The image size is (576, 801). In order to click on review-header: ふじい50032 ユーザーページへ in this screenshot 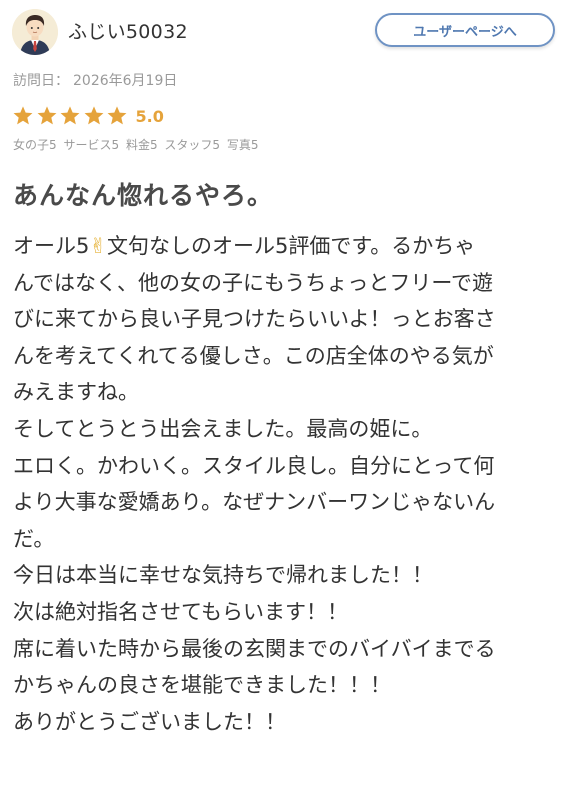, I will do `click(288, 32)`.